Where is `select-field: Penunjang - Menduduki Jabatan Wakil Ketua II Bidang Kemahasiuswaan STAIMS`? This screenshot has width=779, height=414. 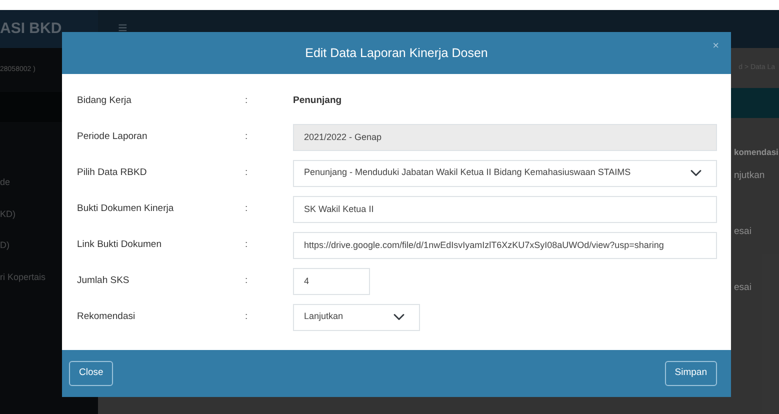 select-field: Penunjang - Menduduki Jabatan Wakil Ketua II Bidang Kemahasiuswaan STAIMS is located at coordinates (505, 173).